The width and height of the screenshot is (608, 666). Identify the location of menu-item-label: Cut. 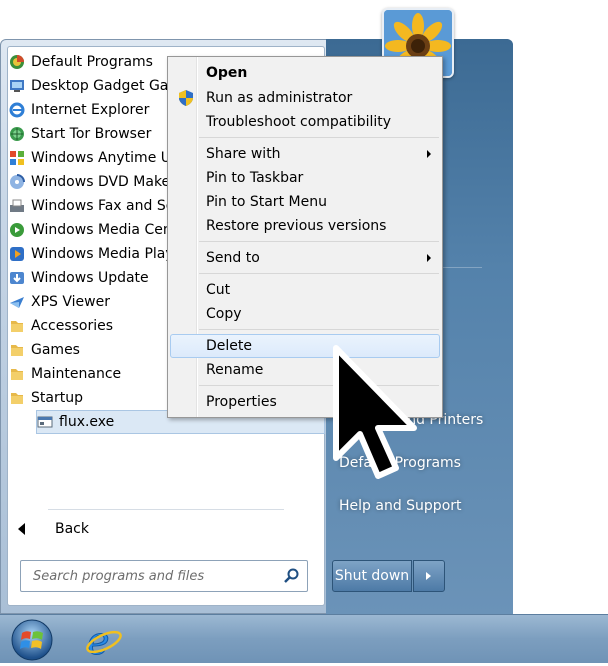
(218, 290).